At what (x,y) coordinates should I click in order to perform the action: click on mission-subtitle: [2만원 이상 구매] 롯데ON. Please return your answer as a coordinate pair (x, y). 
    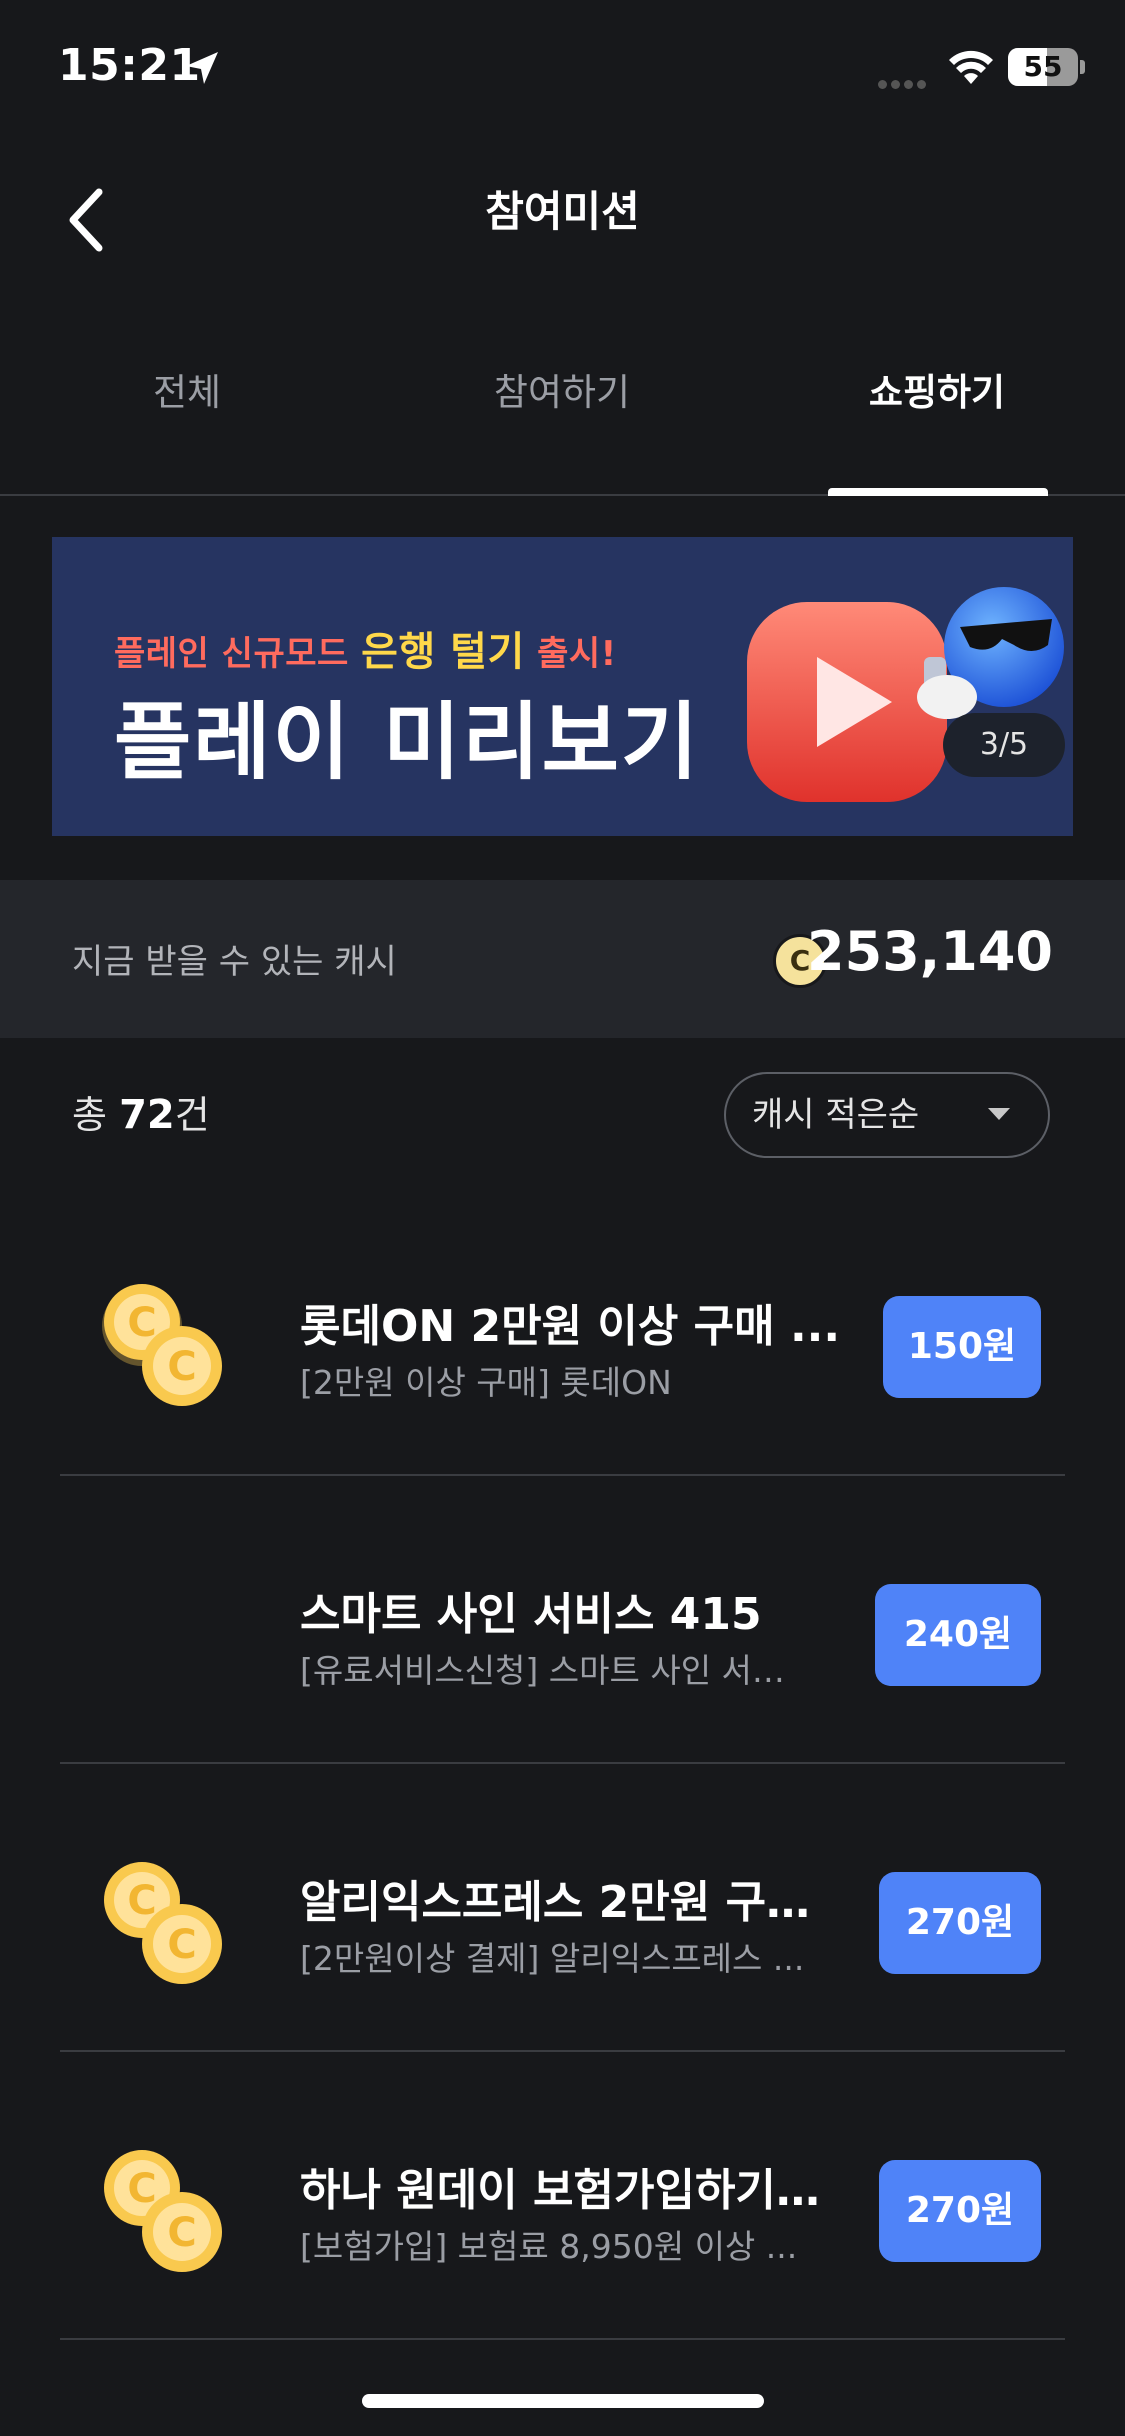
    Looking at the image, I should click on (486, 1382).